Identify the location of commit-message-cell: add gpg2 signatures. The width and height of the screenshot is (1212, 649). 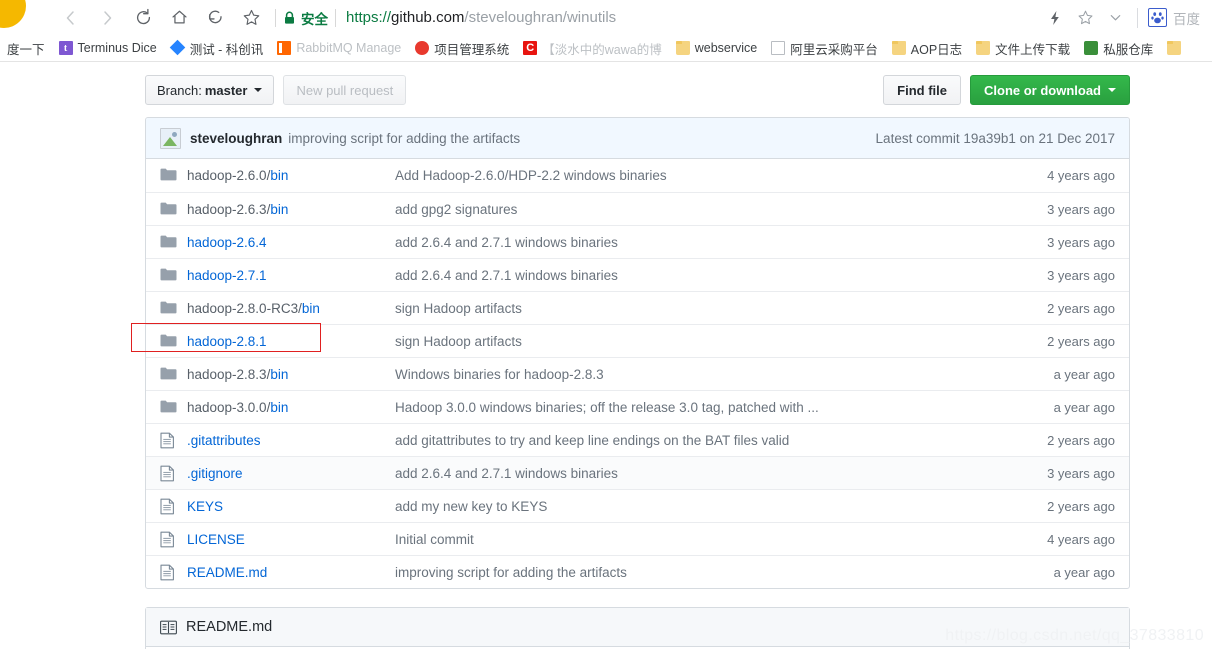
(696, 209).